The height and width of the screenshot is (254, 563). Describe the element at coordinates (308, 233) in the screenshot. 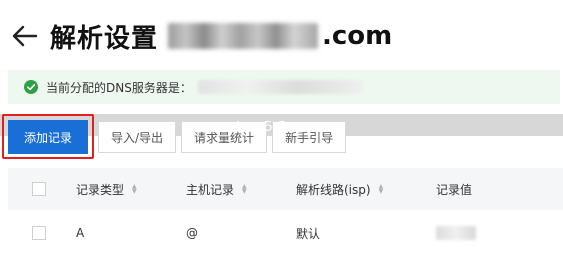

I see `resolution-line: 默认` at that location.